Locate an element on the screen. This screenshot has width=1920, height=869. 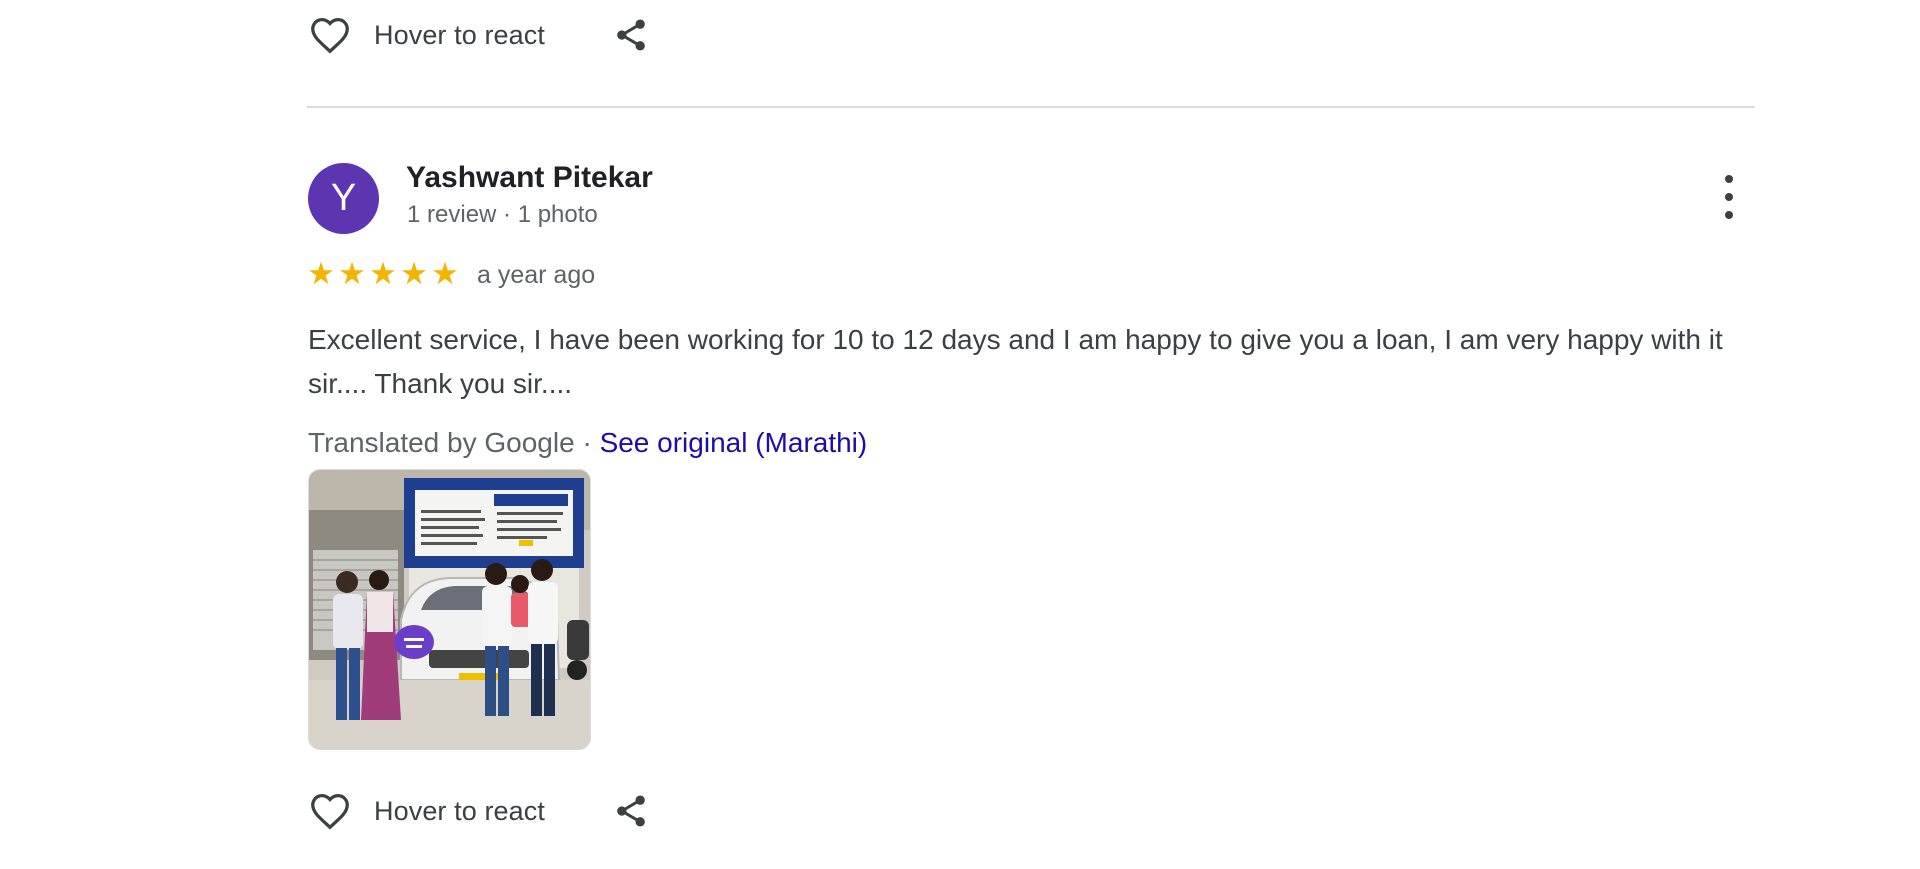
star-rating: ★ ★ ★ ★ ★ is located at coordinates (383, 274).